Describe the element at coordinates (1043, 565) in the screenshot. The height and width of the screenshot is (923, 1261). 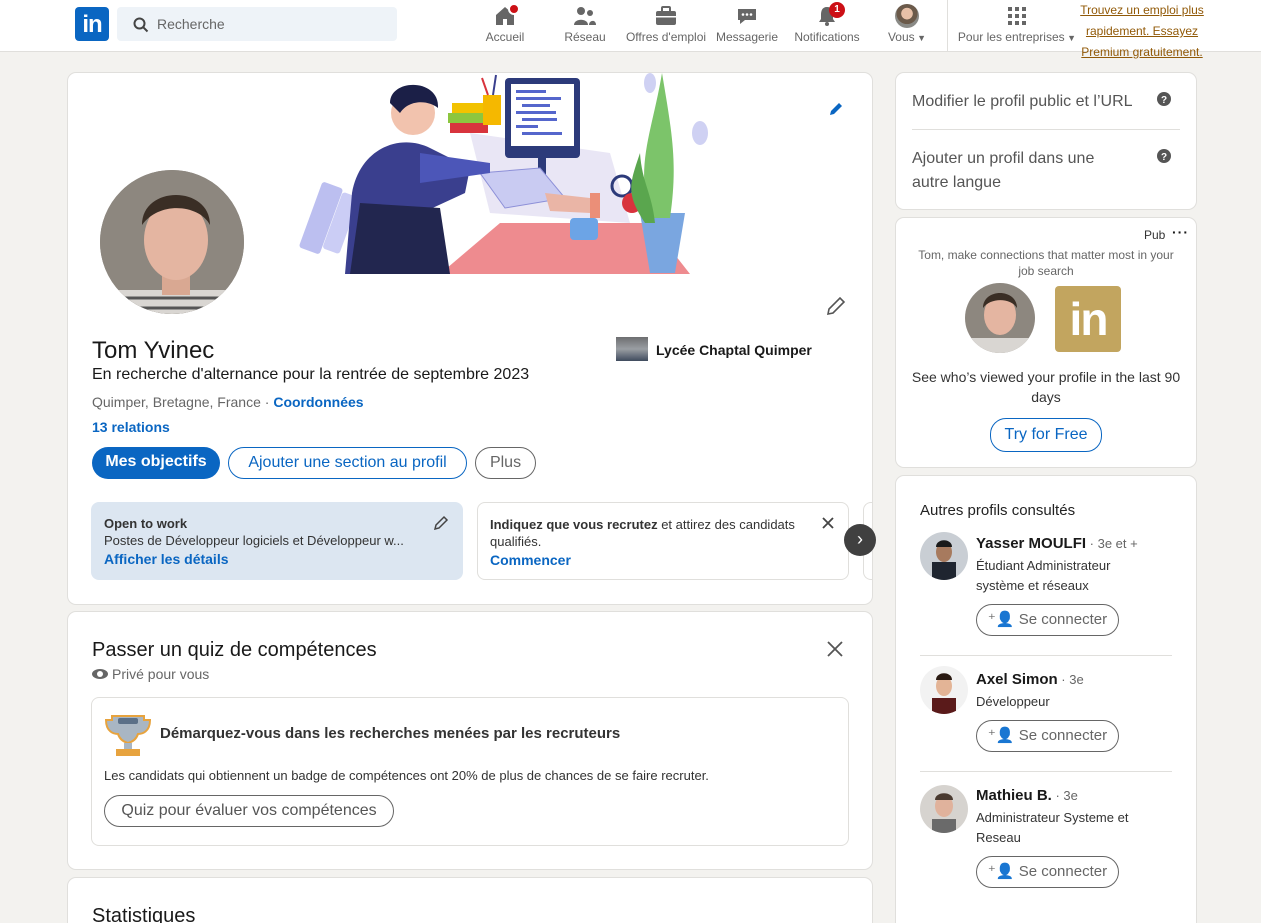
I see `person-title-line1: Étudiant Administrateur` at that location.